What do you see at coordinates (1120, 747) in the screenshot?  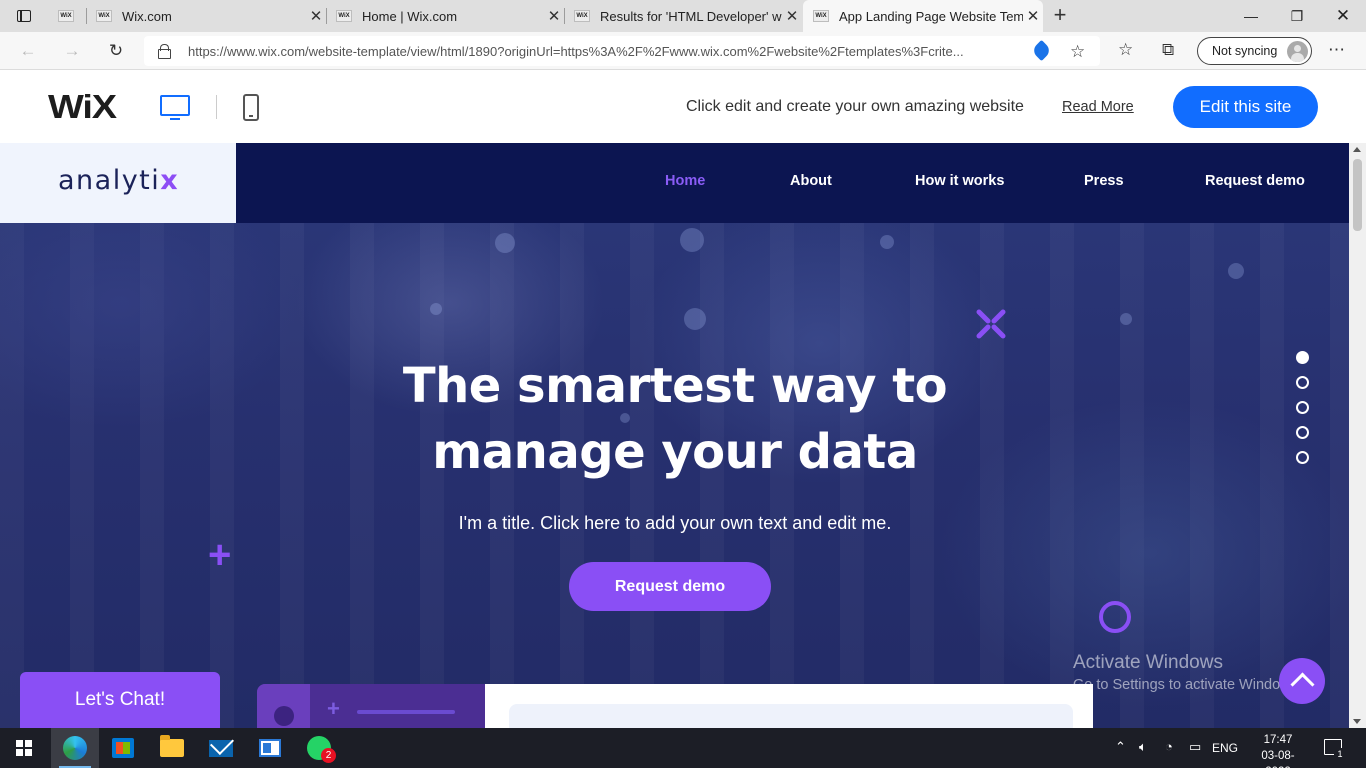 I see `chevron-up-icon: ⌃` at bounding box center [1120, 747].